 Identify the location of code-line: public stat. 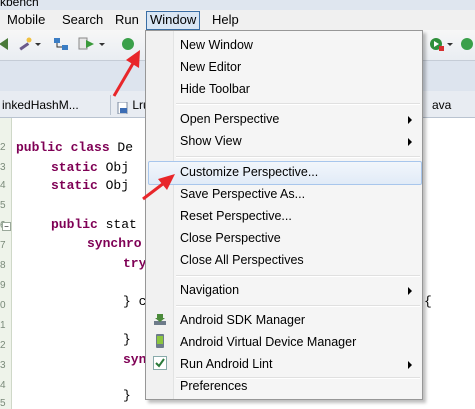
(94, 224).